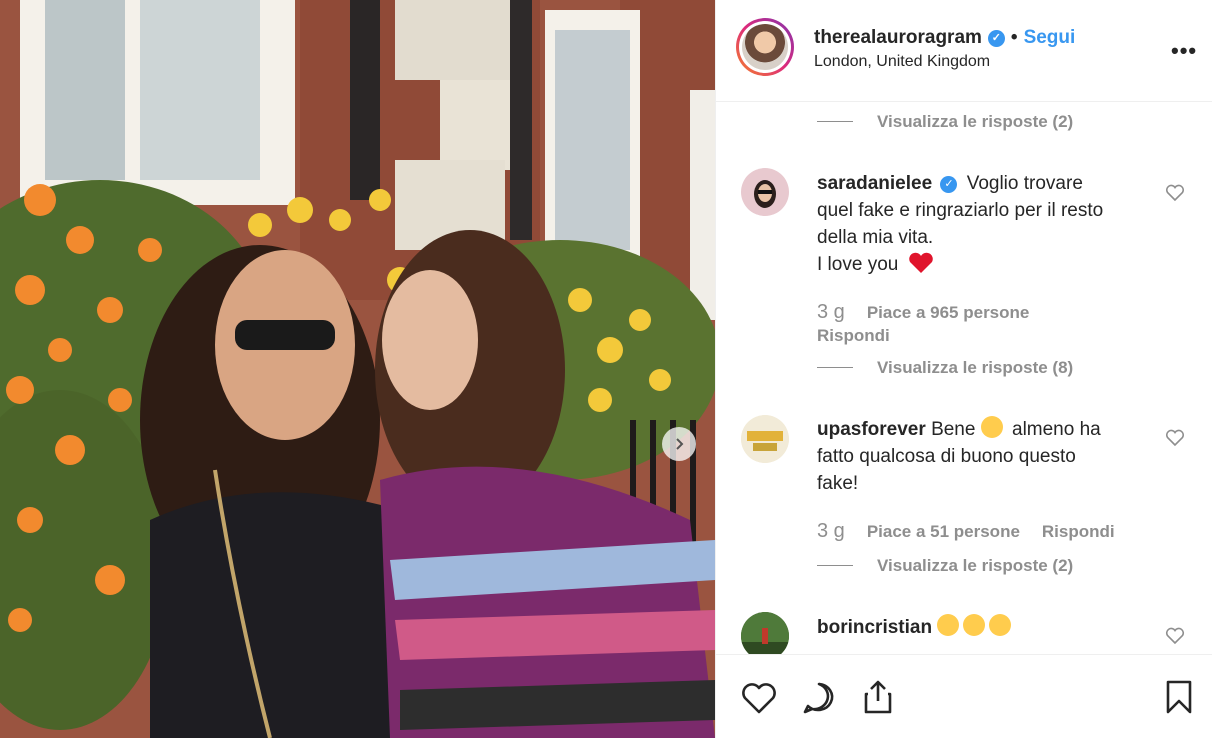 This screenshot has width=1212, height=739. Describe the element at coordinates (964, 696) in the screenshot. I see `post-actions` at that location.